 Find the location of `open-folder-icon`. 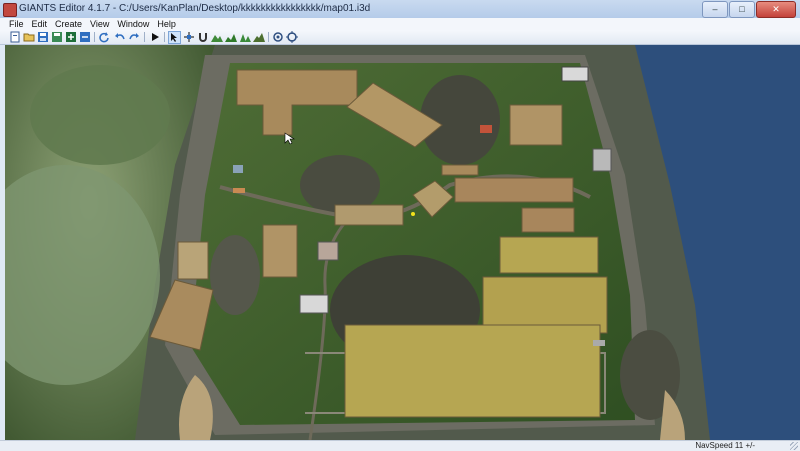

open-folder-icon is located at coordinates (29, 37).